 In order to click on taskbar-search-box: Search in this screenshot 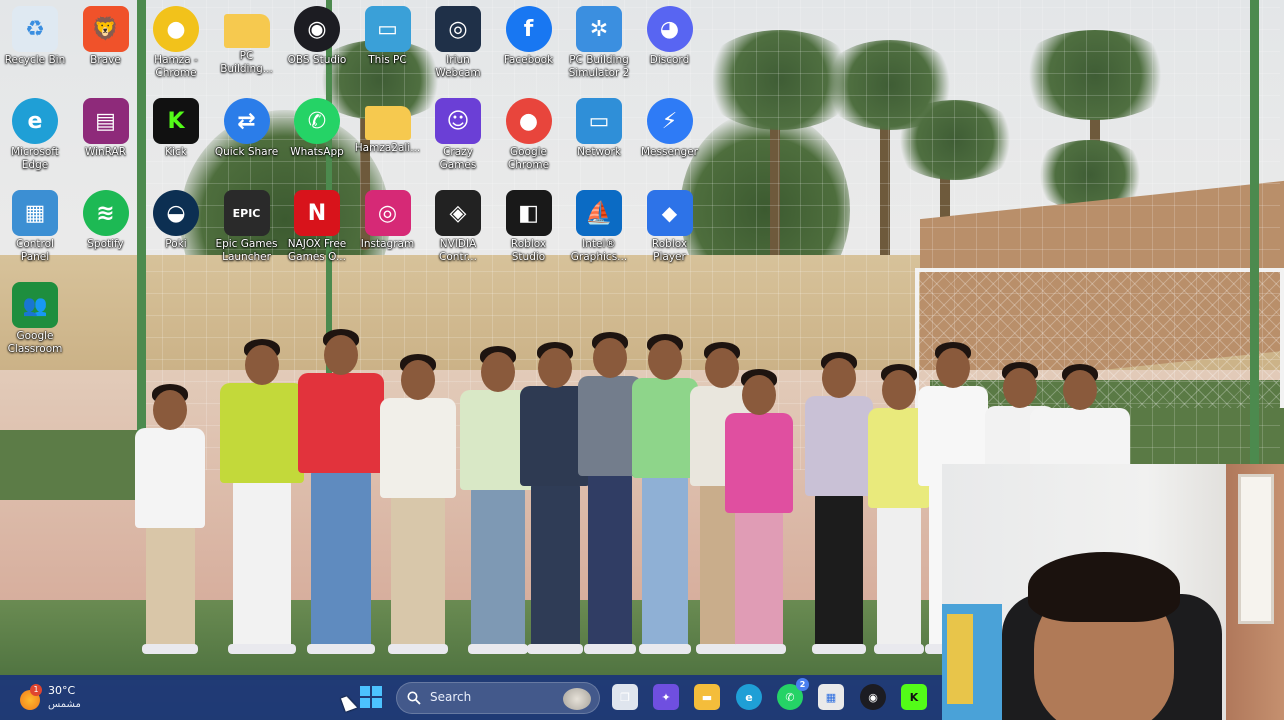, I will do `click(498, 698)`.